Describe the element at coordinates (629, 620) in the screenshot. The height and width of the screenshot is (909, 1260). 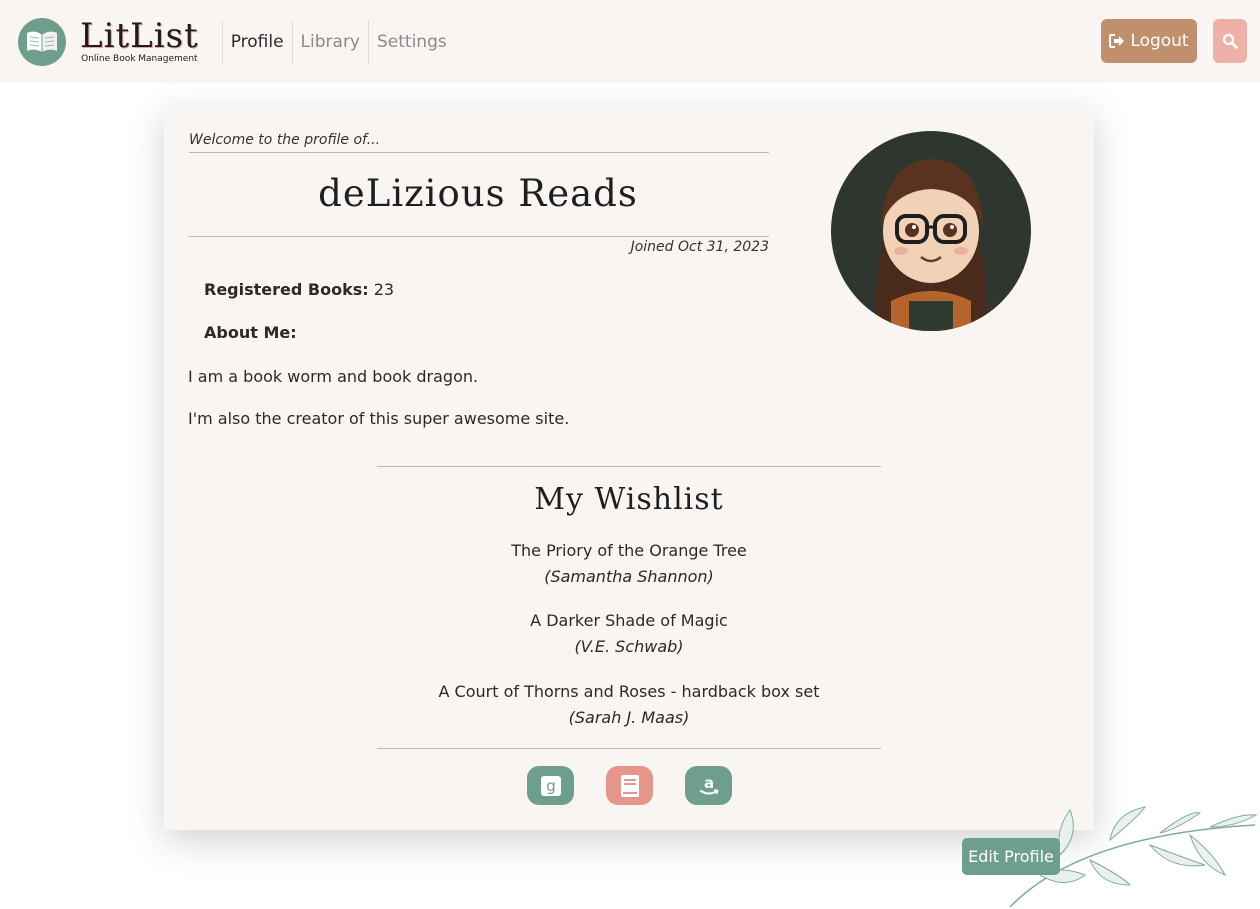
I see `wishlist-book-title: A Darker Shade of Magic` at that location.